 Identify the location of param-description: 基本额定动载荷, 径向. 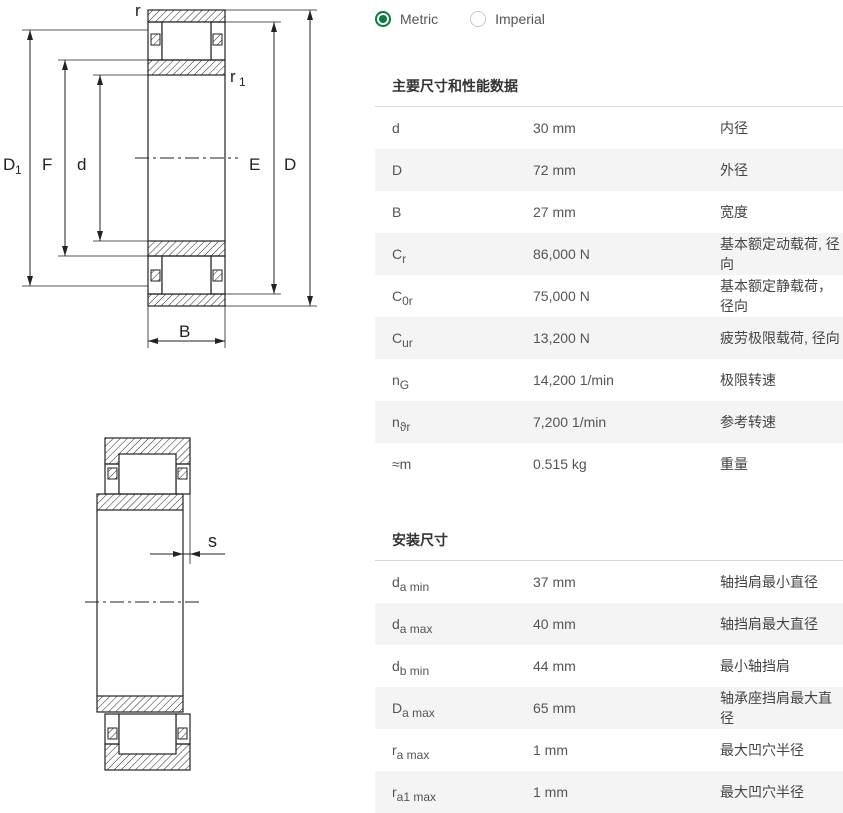
(780, 254).